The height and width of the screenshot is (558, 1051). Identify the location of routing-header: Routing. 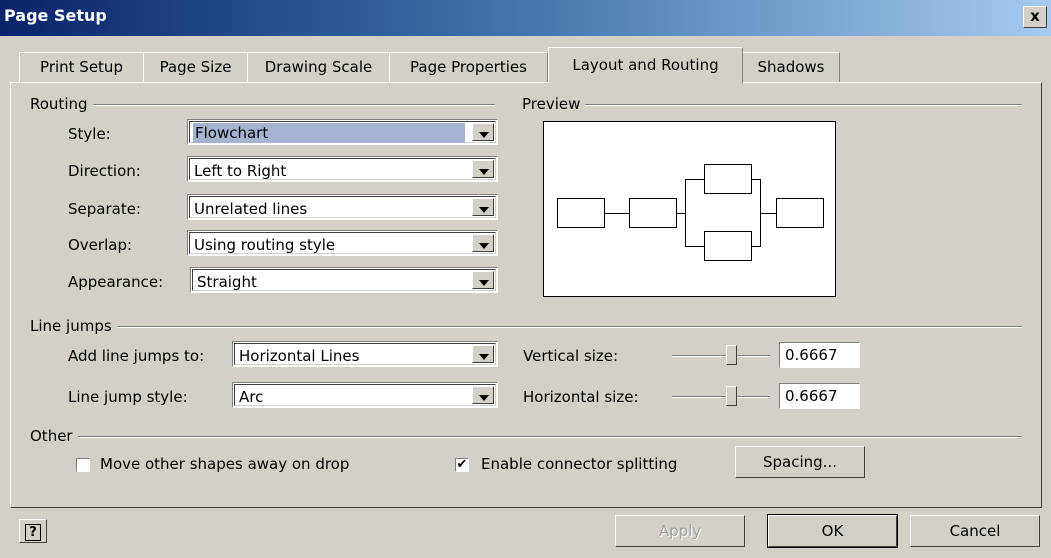
(61, 104).